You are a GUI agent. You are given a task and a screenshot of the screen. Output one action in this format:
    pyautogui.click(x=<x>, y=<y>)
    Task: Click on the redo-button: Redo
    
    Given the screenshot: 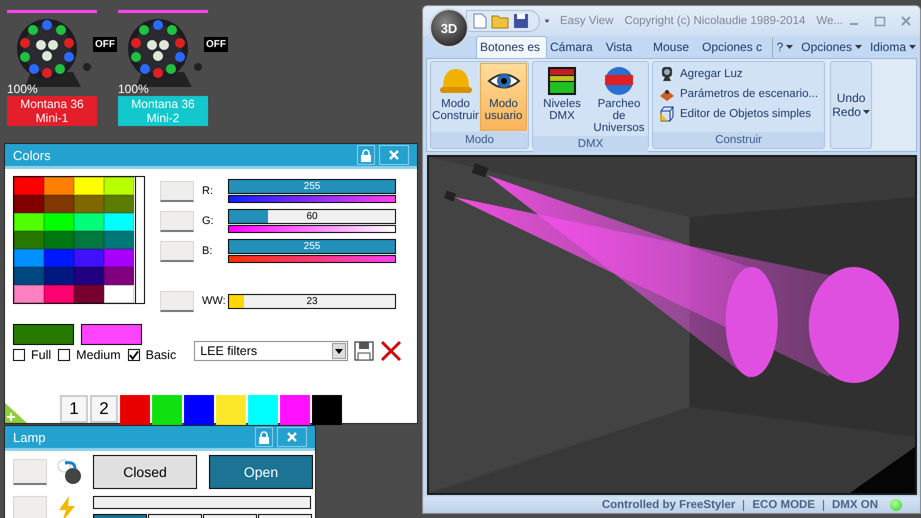 What is the action you would take?
    pyautogui.click(x=851, y=112)
    